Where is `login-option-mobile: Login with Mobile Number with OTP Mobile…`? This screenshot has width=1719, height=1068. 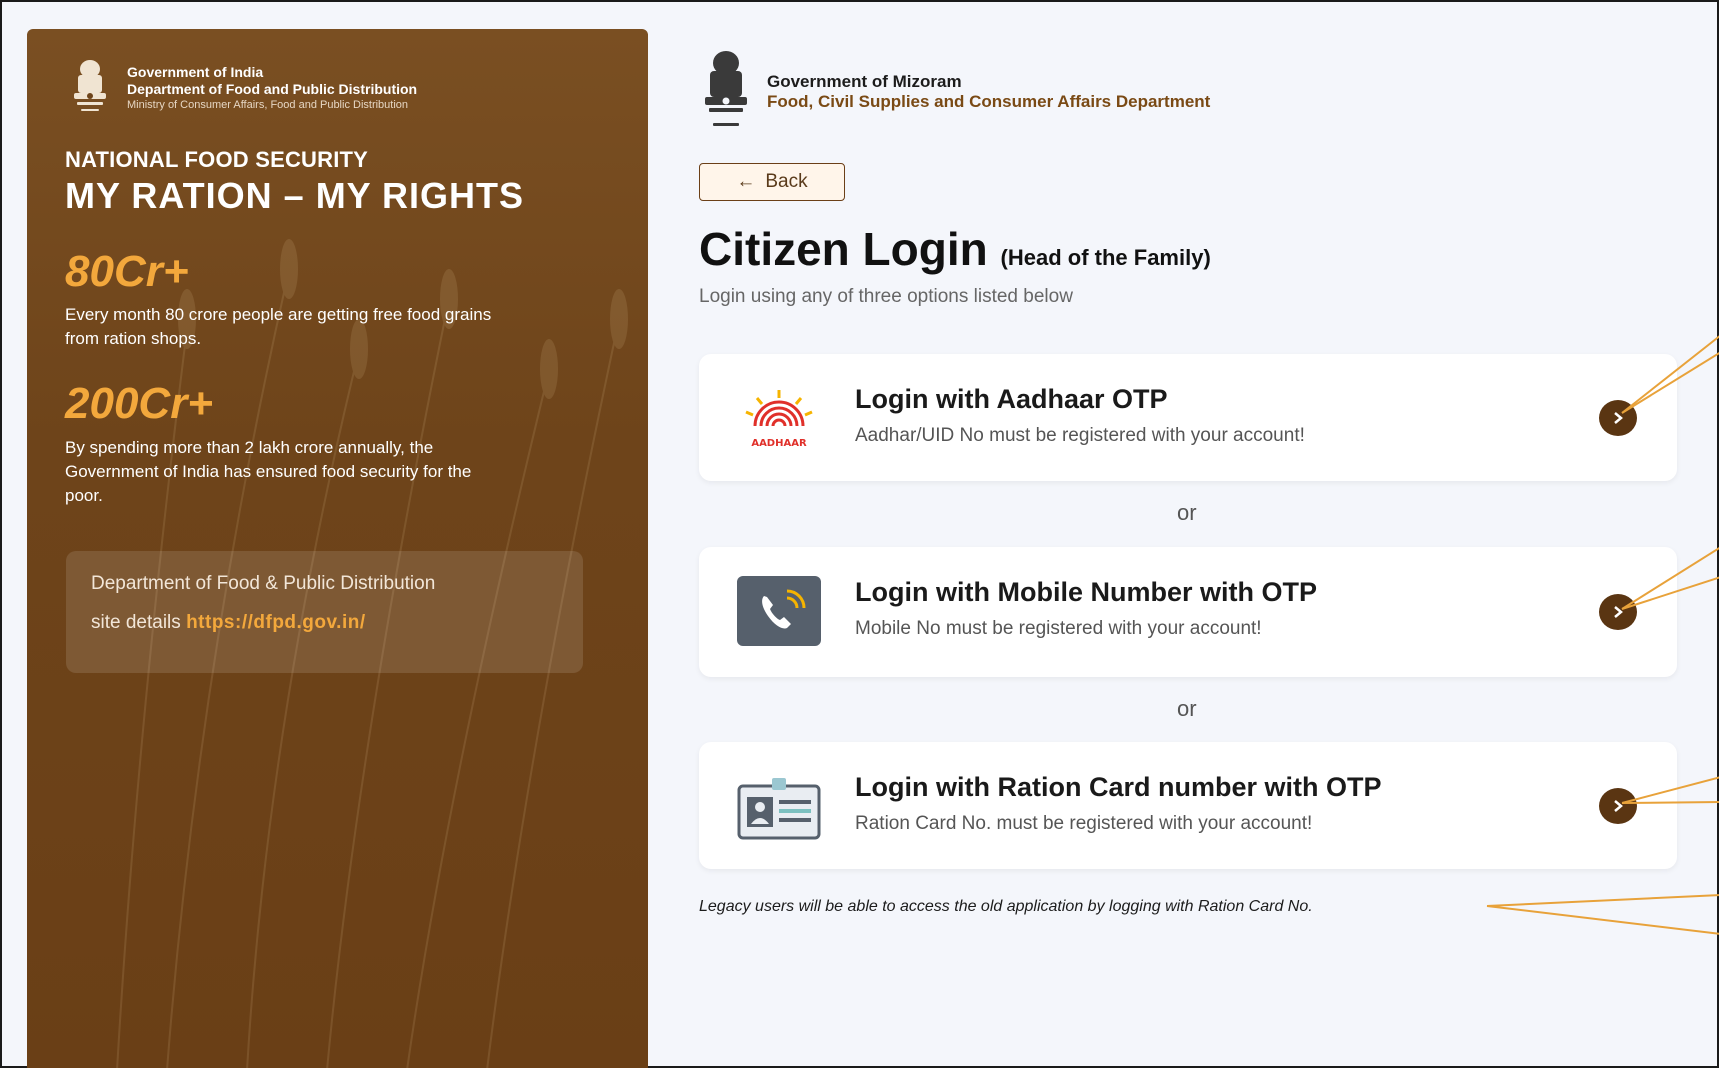 login-option-mobile: Login with Mobile Number with OTP Mobile… is located at coordinates (1188, 612).